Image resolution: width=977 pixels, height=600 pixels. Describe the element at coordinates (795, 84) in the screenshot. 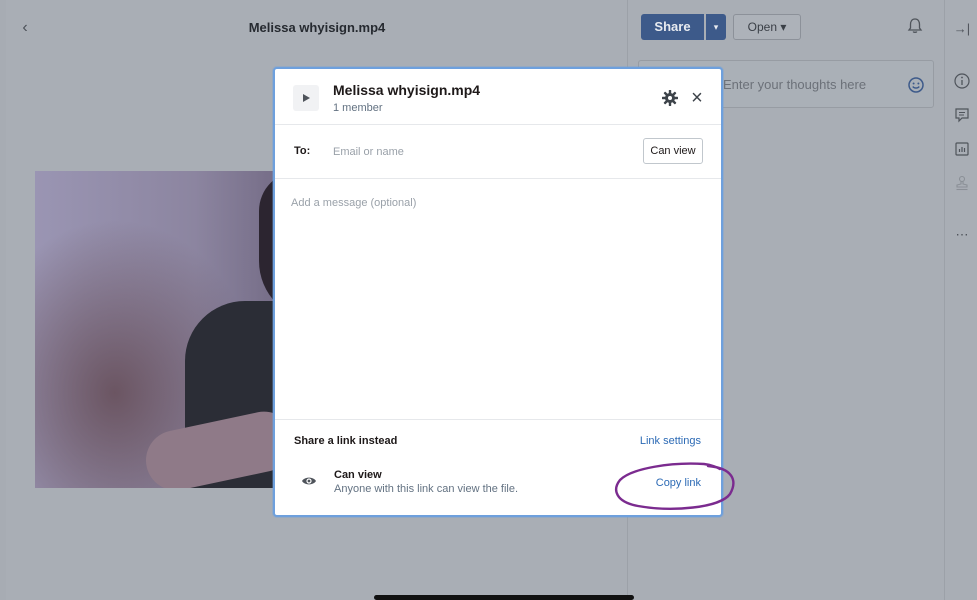

I see `comment-placeholder: Enter your thoughts here` at that location.